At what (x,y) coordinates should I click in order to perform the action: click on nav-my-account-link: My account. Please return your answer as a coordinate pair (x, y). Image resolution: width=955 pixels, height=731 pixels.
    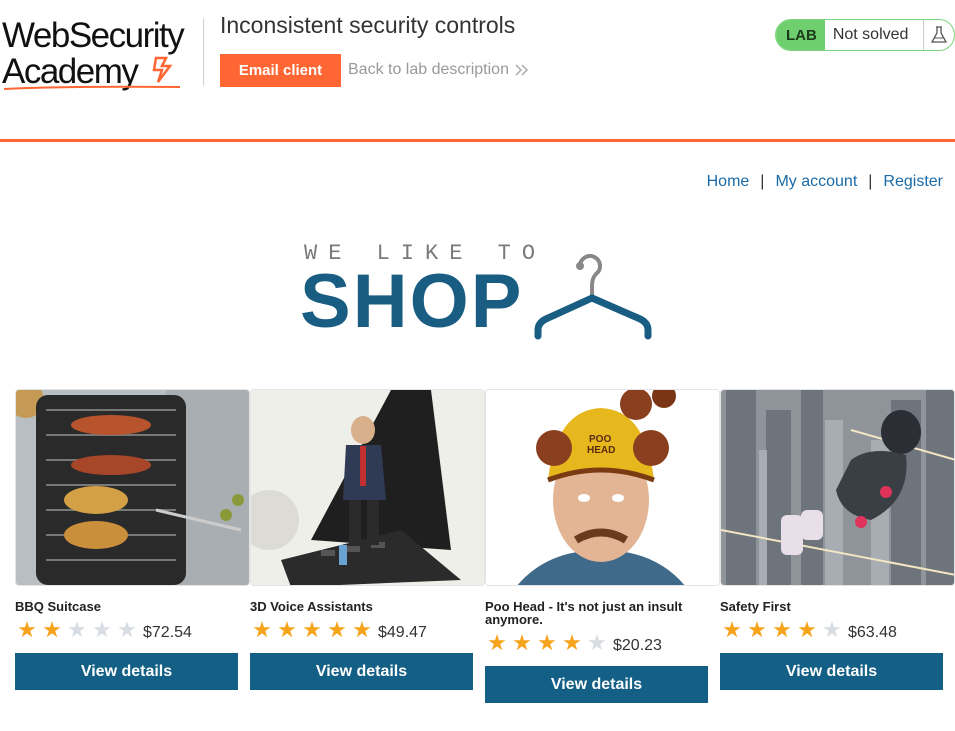
    Looking at the image, I should click on (816, 181).